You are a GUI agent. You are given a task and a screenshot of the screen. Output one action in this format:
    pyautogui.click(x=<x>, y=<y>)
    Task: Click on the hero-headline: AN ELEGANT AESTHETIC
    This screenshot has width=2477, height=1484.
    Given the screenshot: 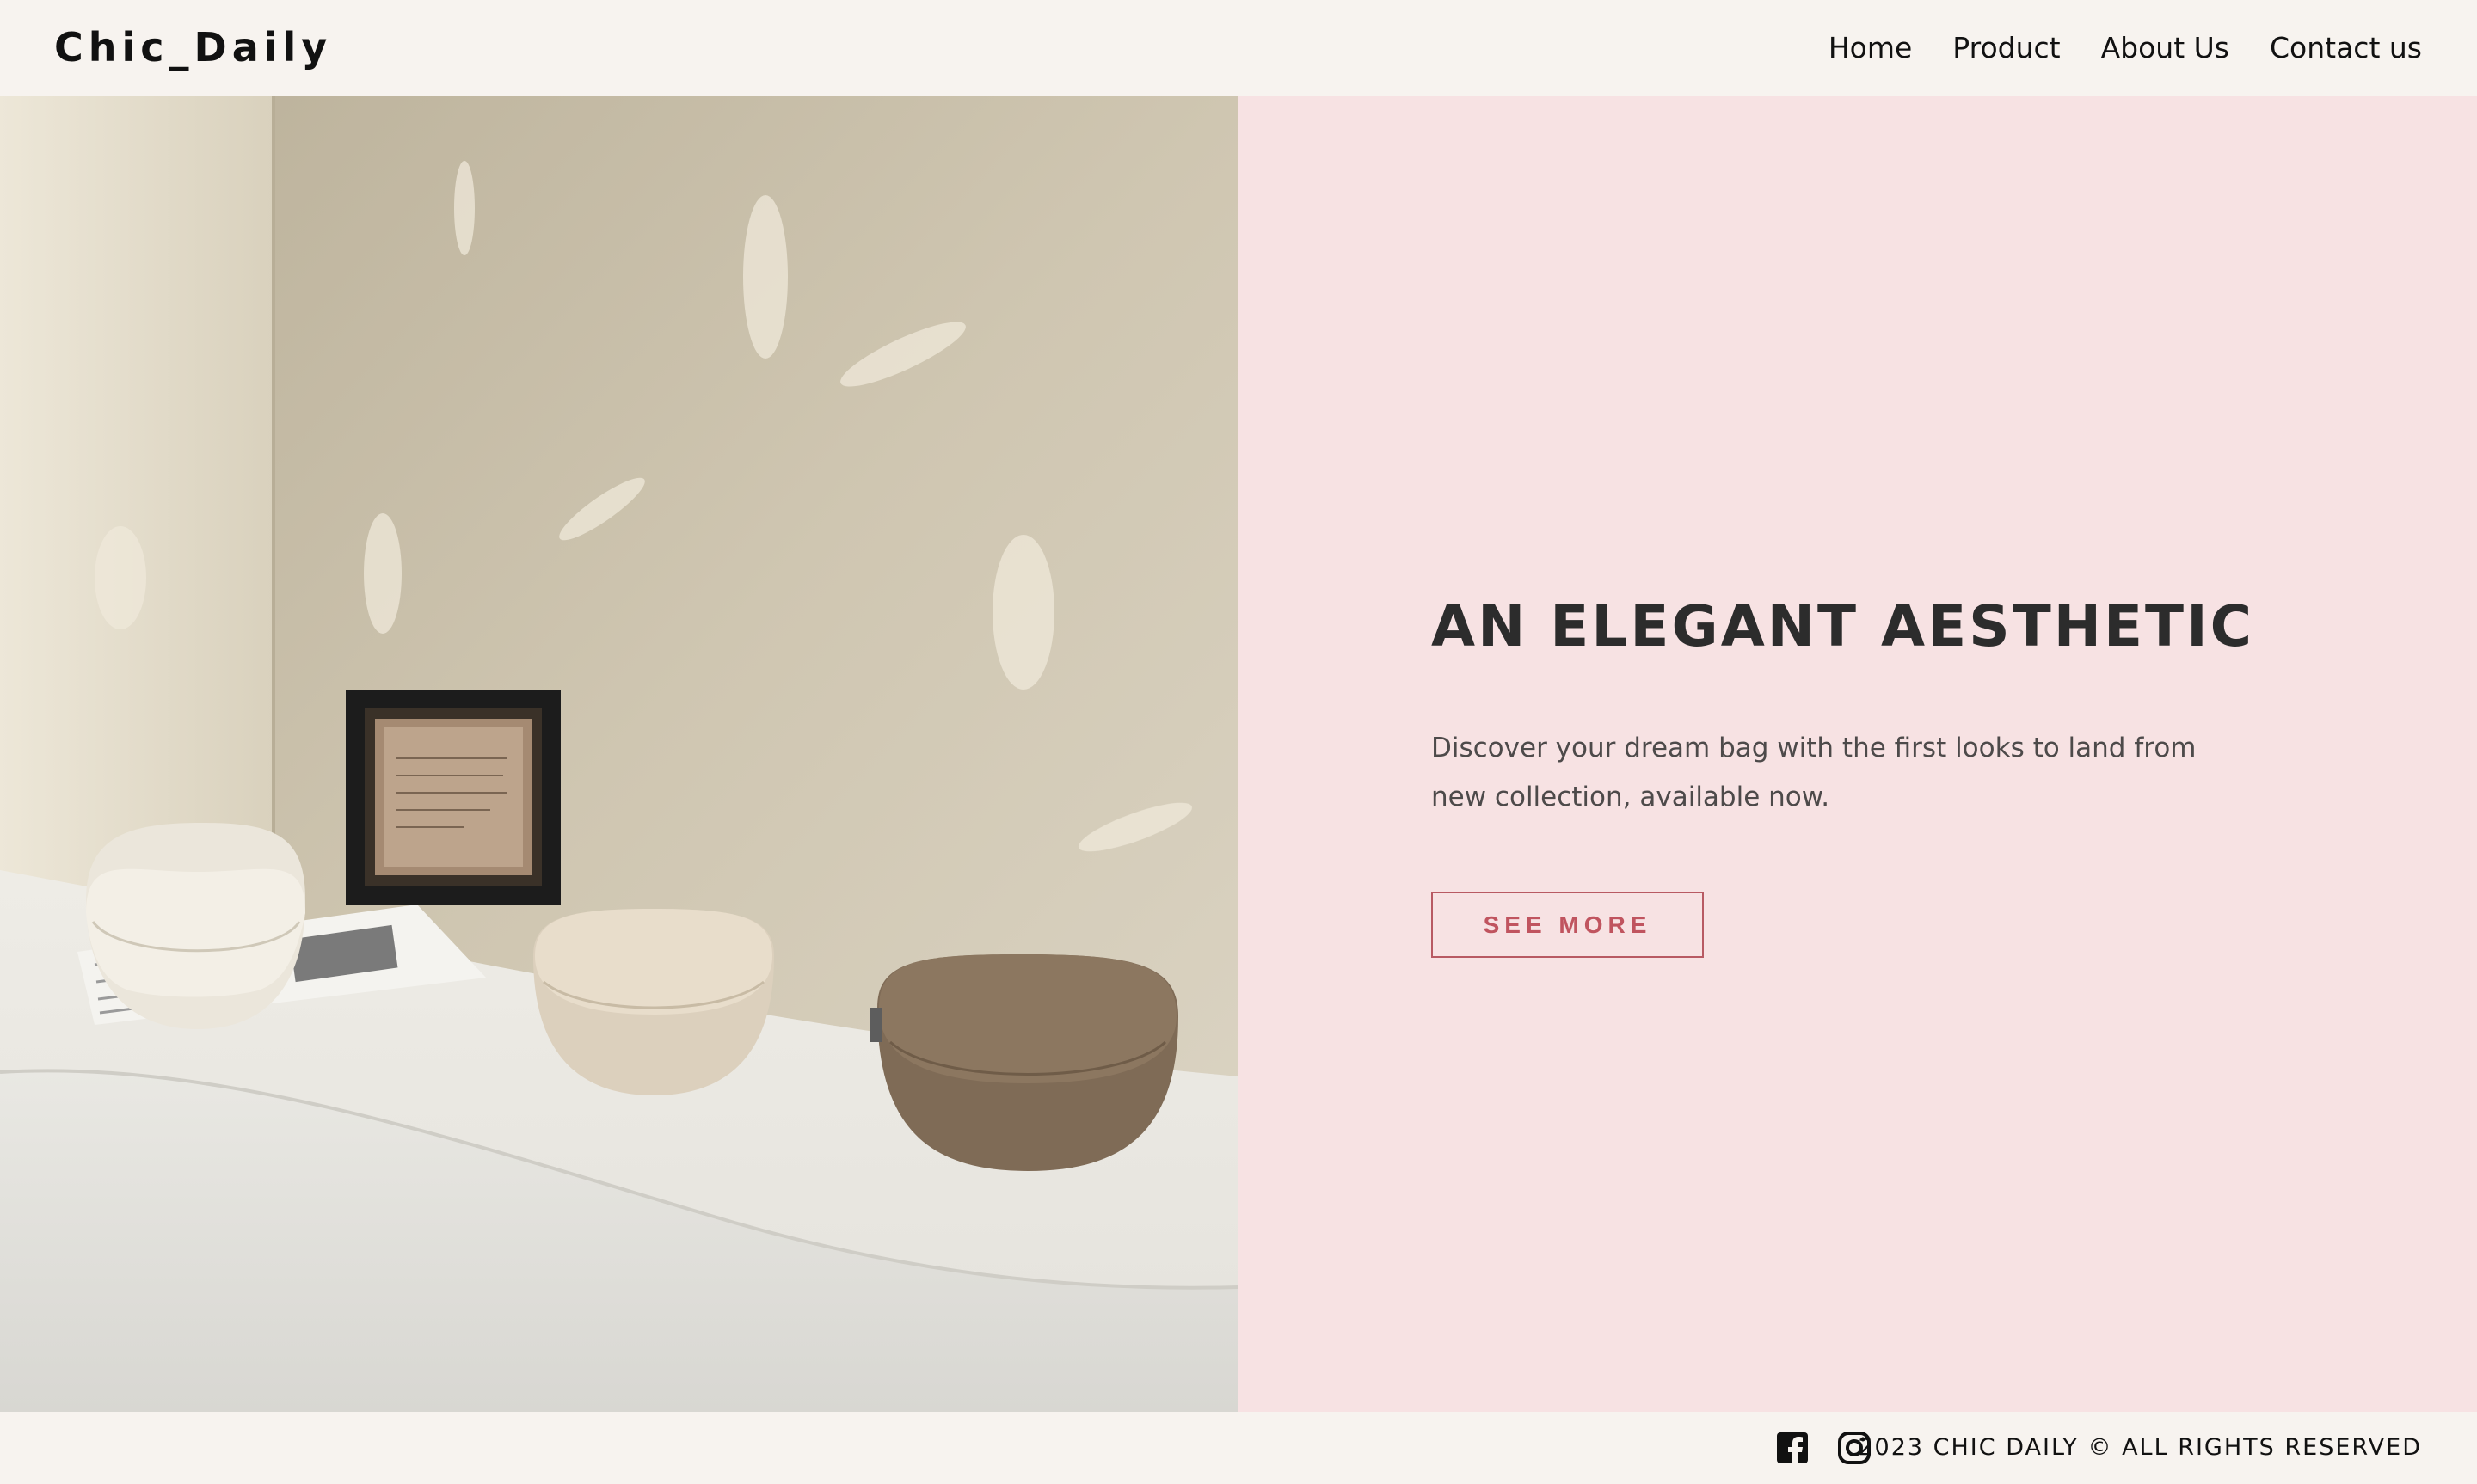 What is the action you would take?
    pyautogui.click(x=1843, y=626)
    